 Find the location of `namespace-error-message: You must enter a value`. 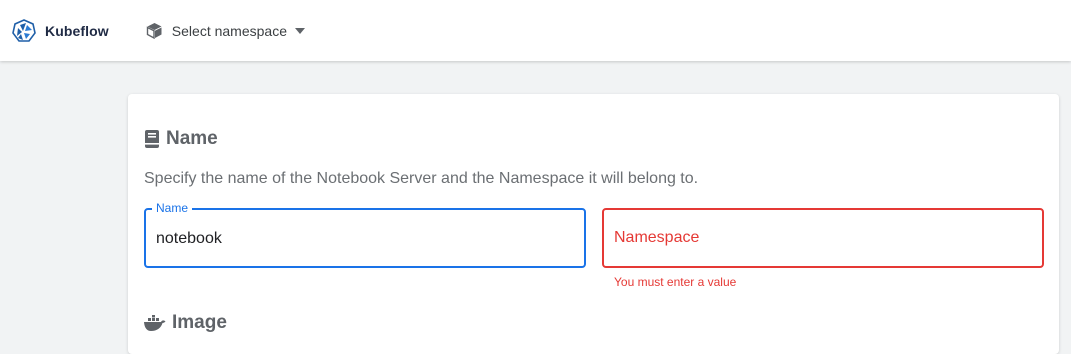

namespace-error-message: You must enter a value is located at coordinates (675, 282).